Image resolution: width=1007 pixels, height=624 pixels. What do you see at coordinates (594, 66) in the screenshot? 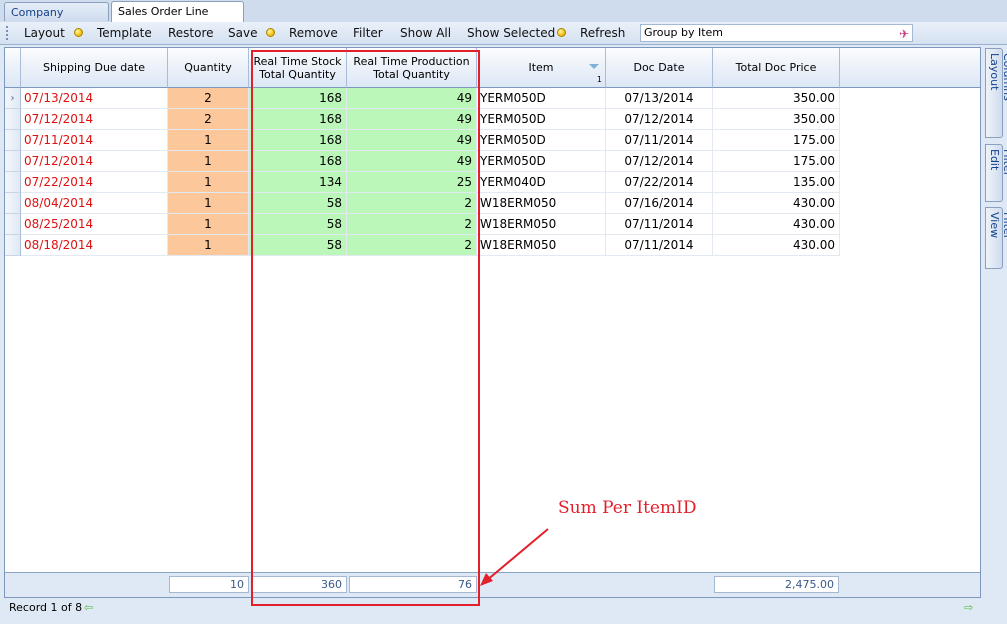
I see `sort-descending-icon` at bounding box center [594, 66].